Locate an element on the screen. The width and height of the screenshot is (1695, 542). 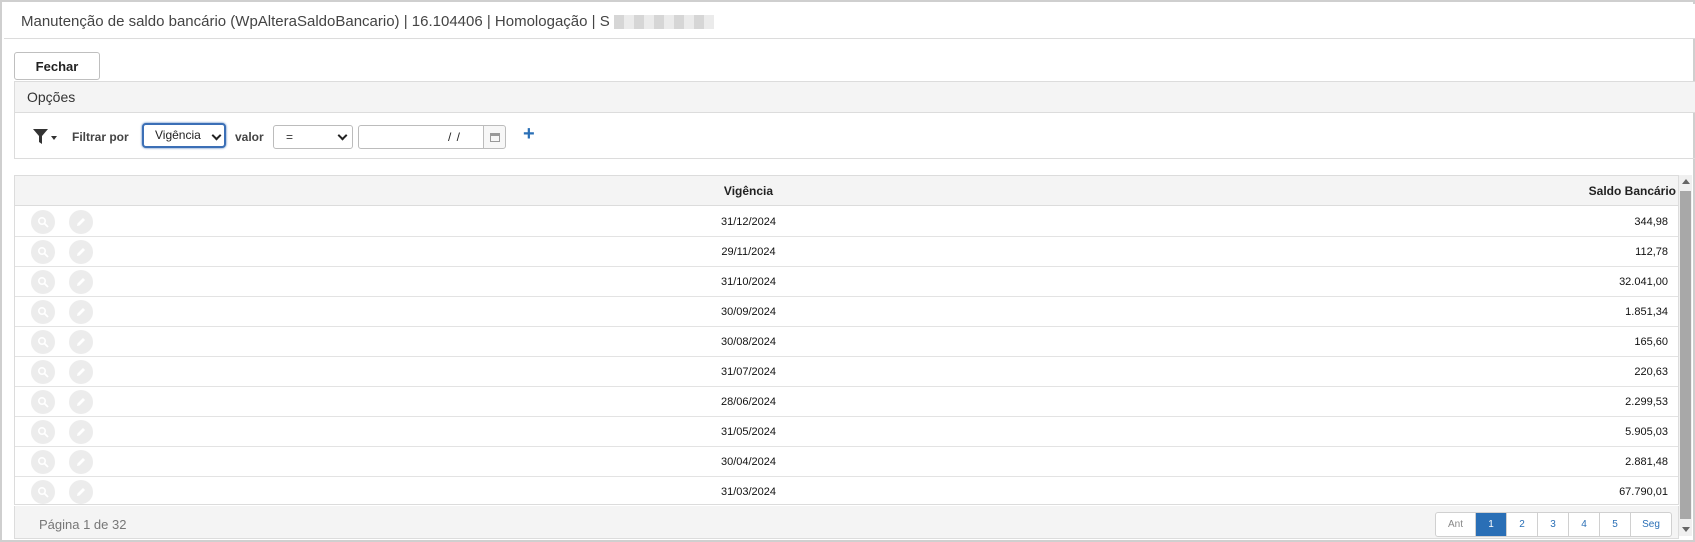
grid-footer: Página 1 de 32 Ant 1 2 3 4 5 Seg is located at coordinates (846, 522).